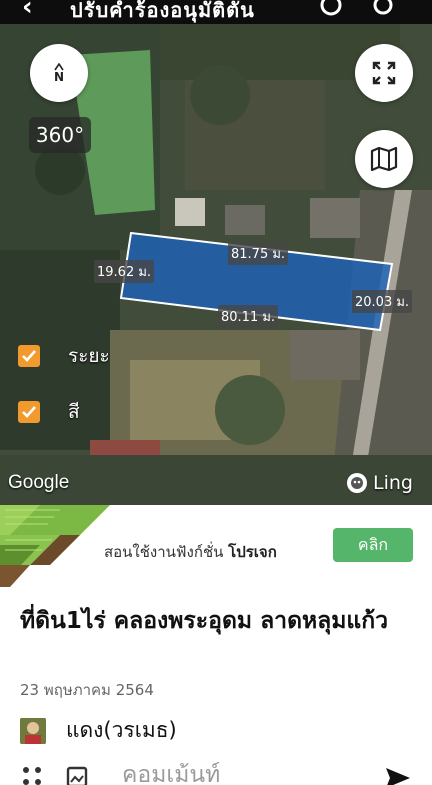 The image size is (432, 785). What do you see at coordinates (89, 356) in the screenshot?
I see `distance-toggle-label: ระยะ` at bounding box center [89, 356].